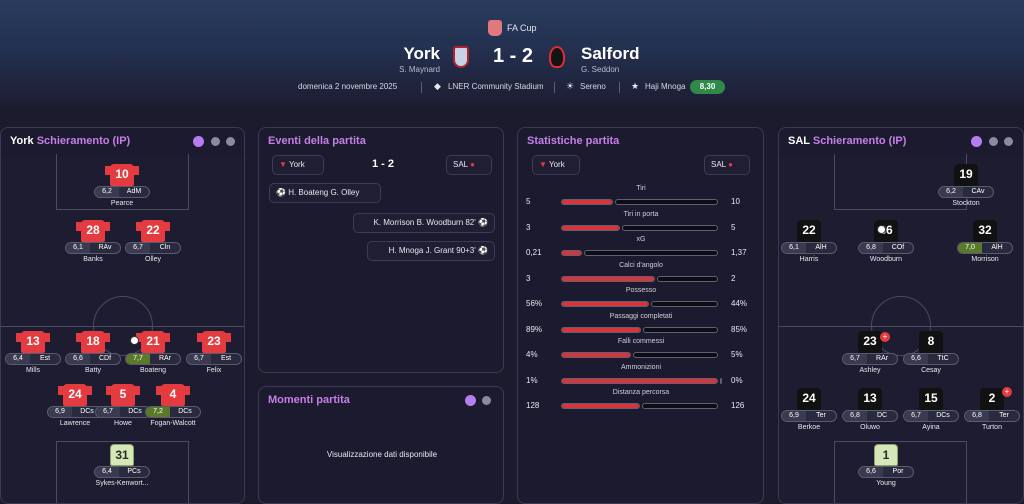  I want to click on stats-home-team: ▼ York, so click(556, 165).